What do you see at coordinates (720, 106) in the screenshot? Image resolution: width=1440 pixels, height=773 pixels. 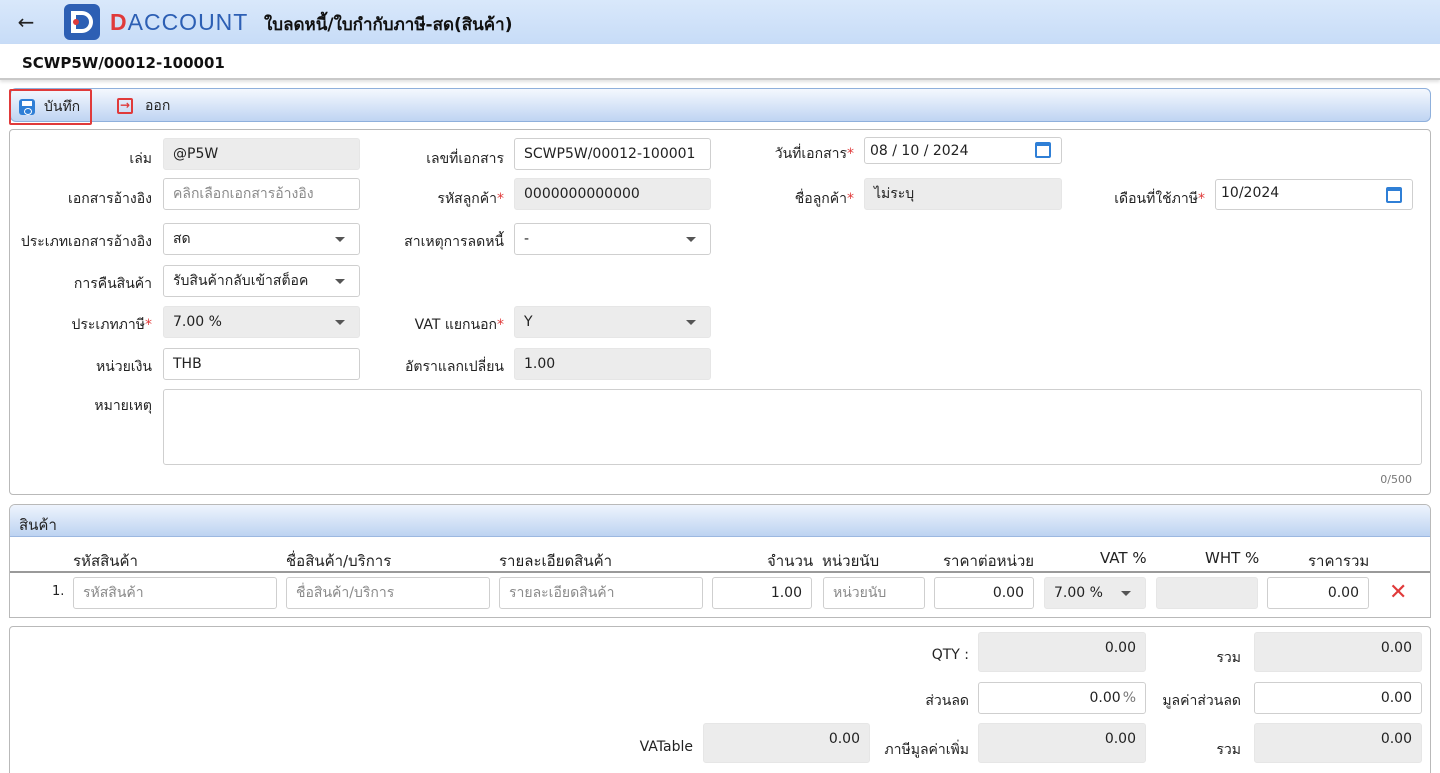 I see `toolbar: บันทึก → ออก` at bounding box center [720, 106].